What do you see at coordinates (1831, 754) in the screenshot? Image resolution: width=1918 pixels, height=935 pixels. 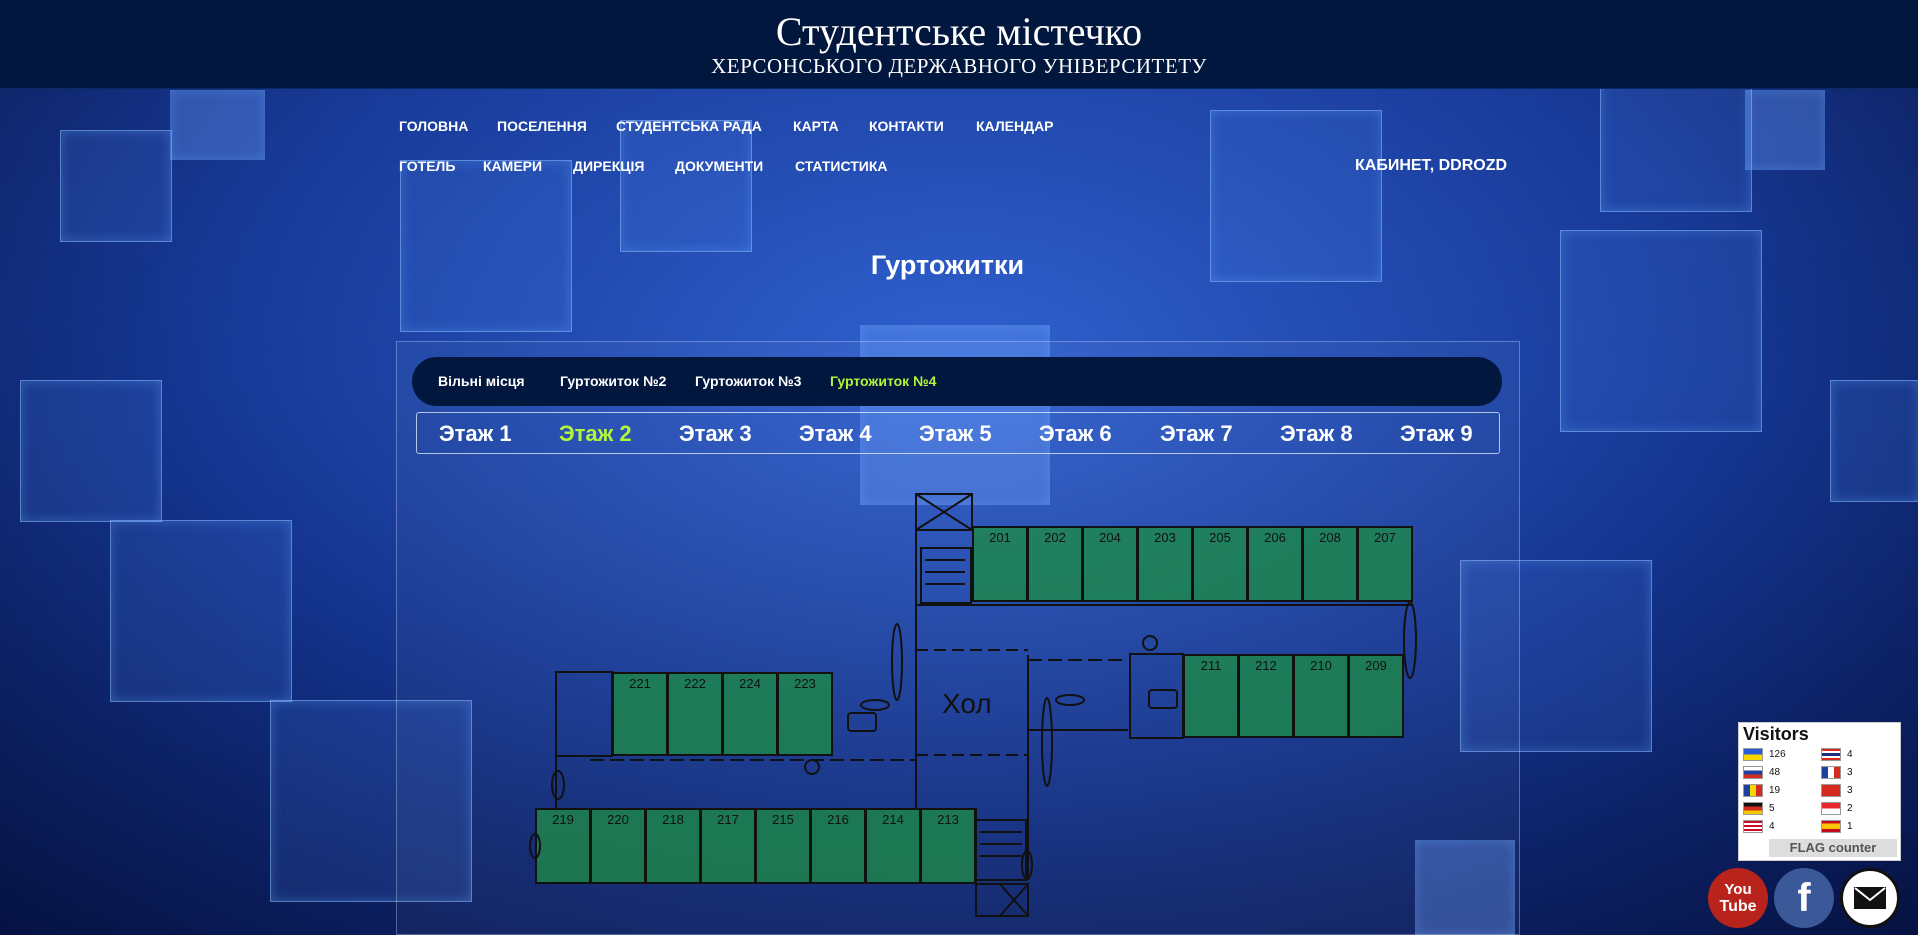 I see `flag-th-icon` at bounding box center [1831, 754].